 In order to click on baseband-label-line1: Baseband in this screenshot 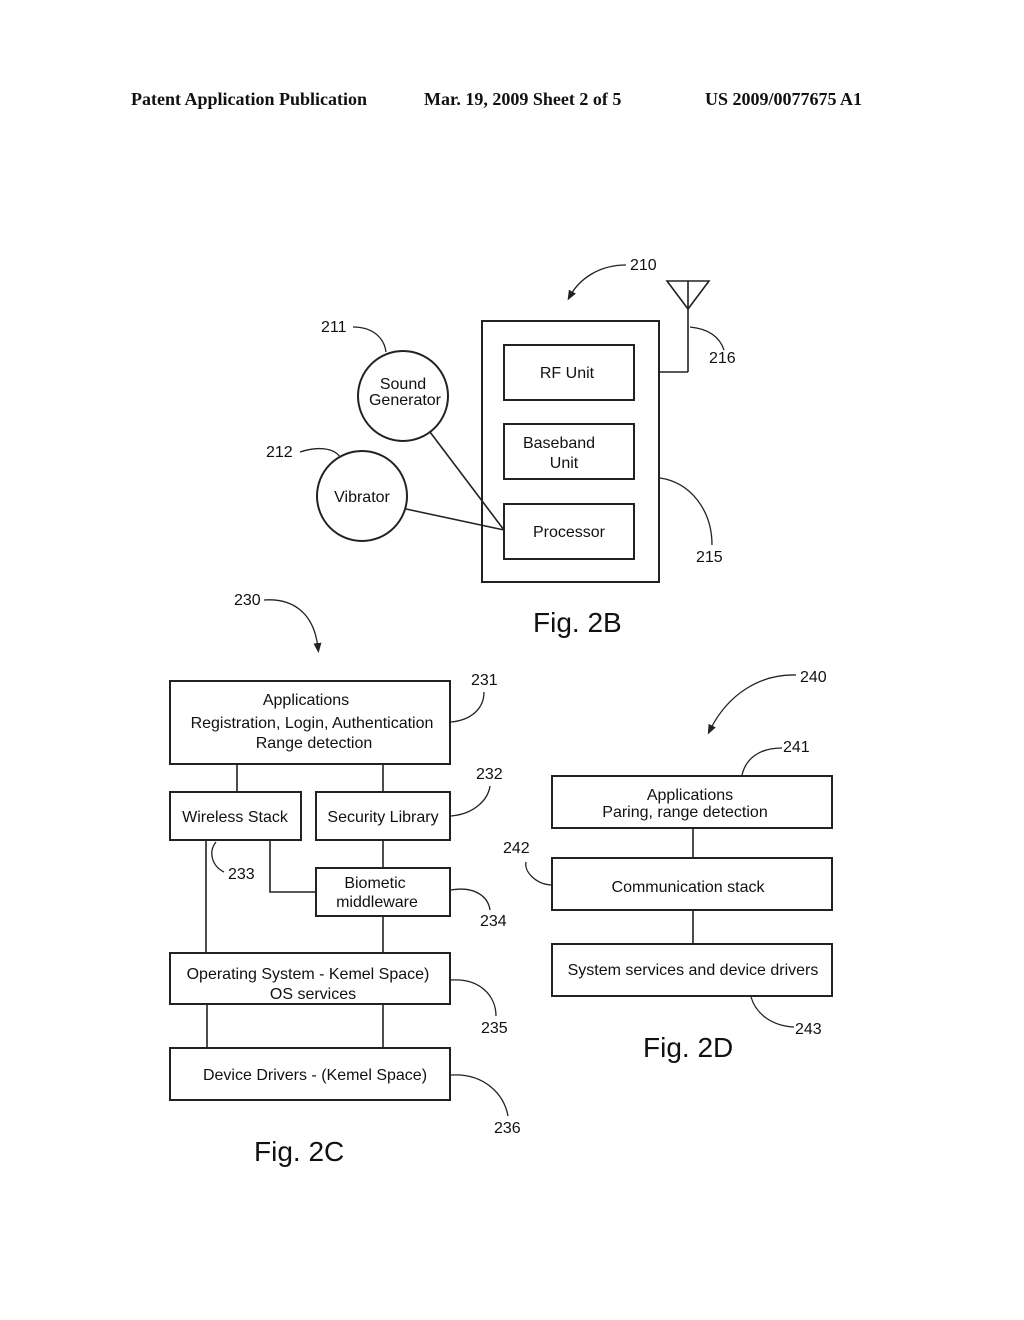, I will do `click(559, 443)`.